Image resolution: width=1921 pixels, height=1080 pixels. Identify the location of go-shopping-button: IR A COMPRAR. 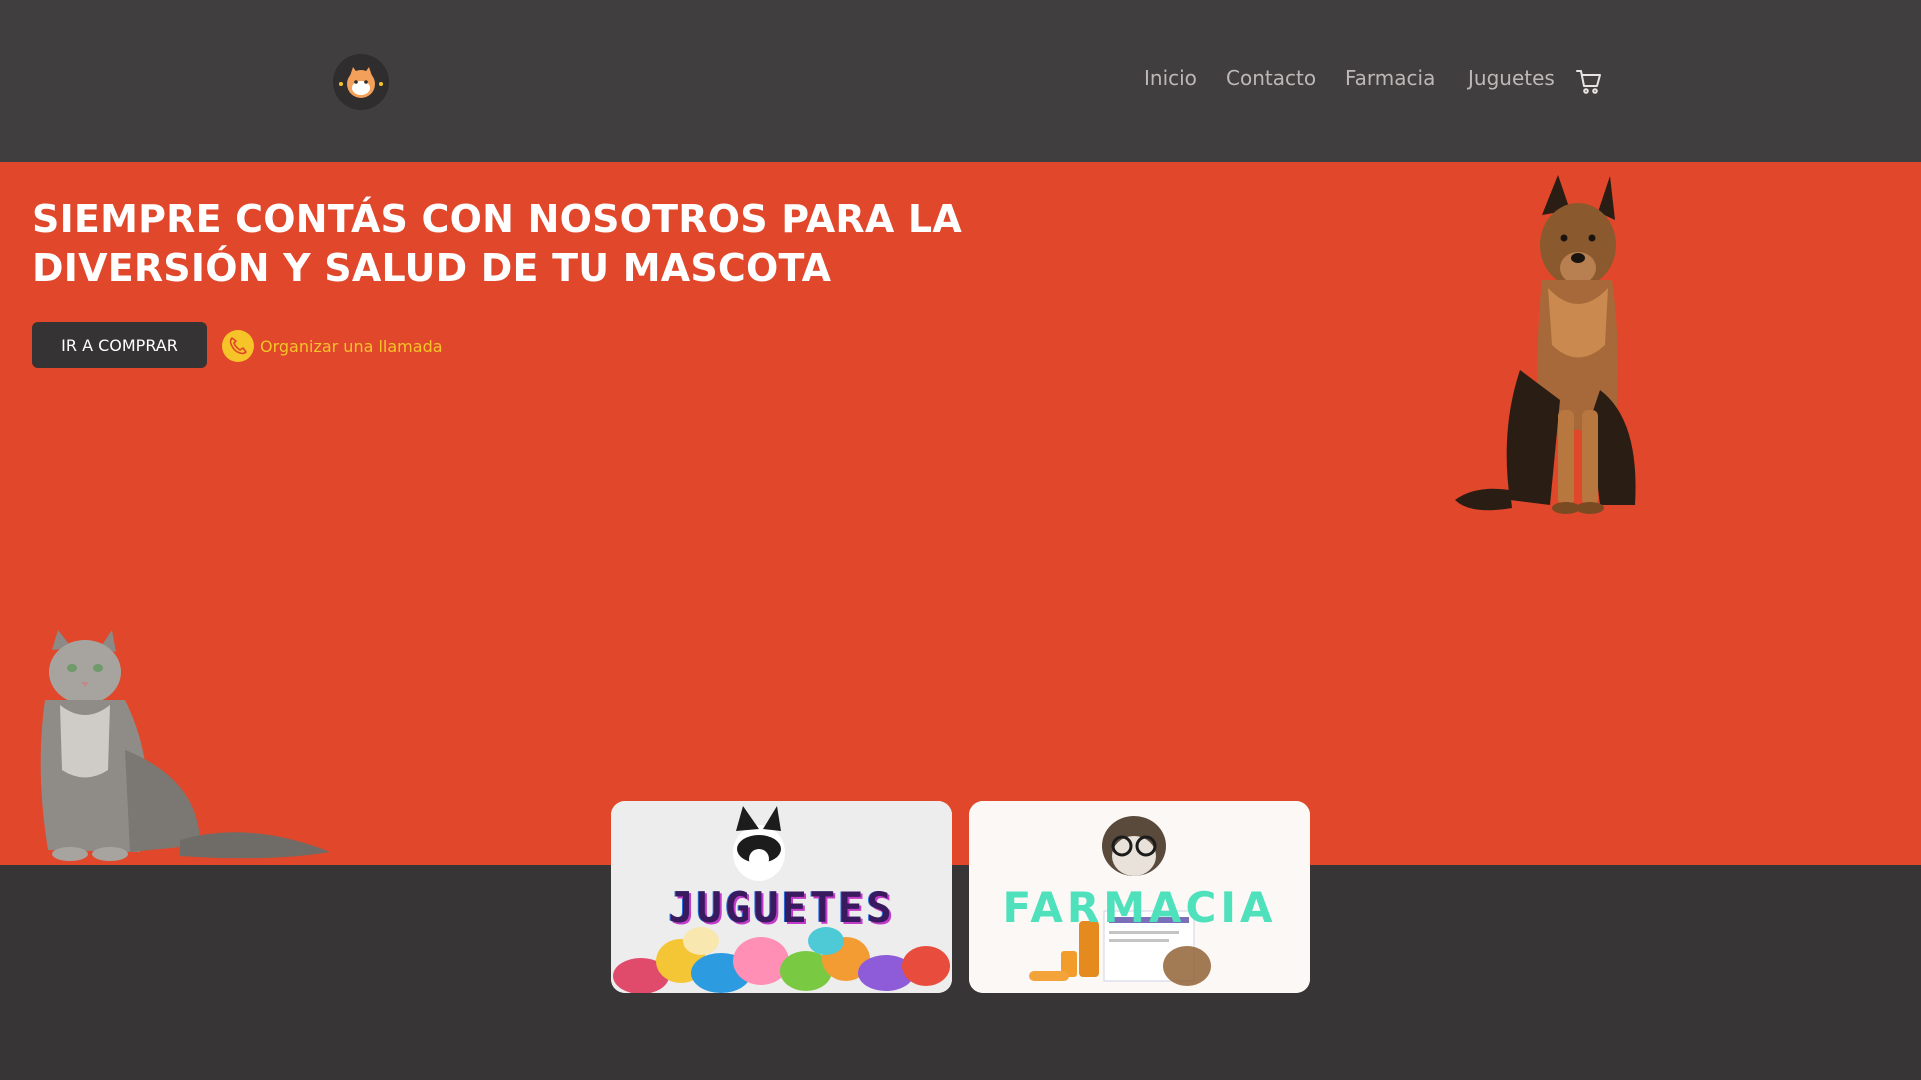
(119, 345).